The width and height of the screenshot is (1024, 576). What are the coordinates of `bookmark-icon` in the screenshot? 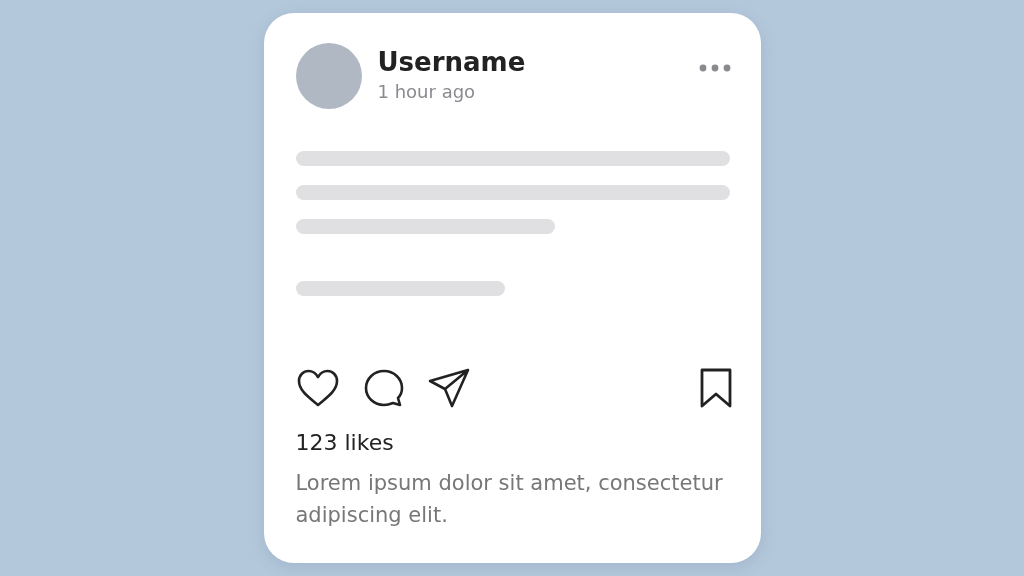 It's located at (715, 388).